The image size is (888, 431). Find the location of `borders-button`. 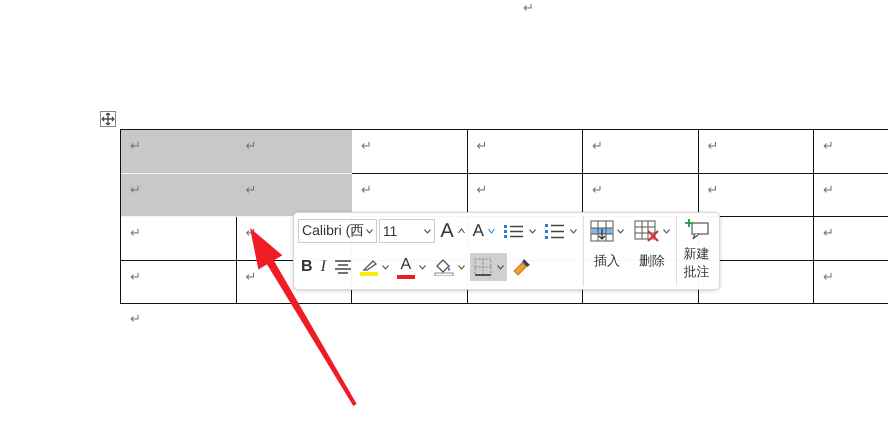

borders-button is located at coordinates (488, 267).